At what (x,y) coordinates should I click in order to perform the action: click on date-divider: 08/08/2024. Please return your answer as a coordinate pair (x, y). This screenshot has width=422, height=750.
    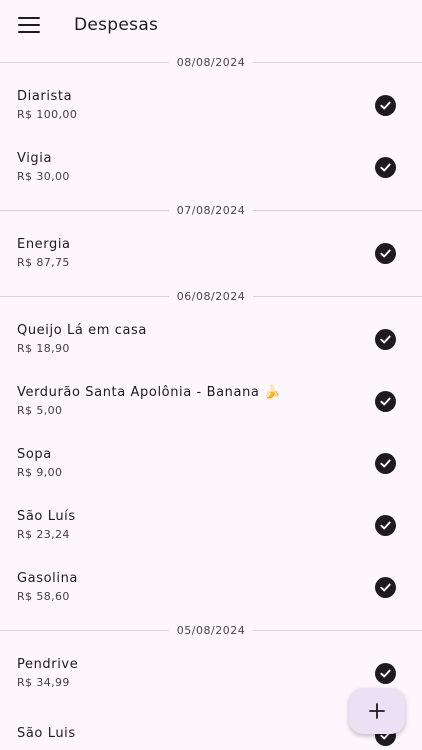
    Looking at the image, I should click on (211, 62).